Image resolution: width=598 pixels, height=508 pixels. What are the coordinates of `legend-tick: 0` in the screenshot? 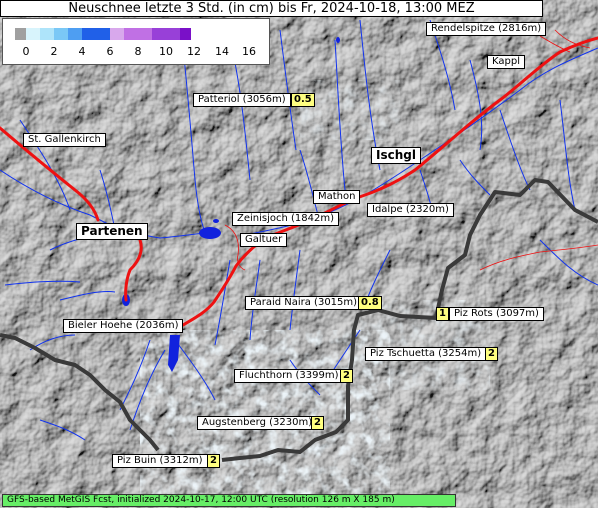 It's located at (26, 51).